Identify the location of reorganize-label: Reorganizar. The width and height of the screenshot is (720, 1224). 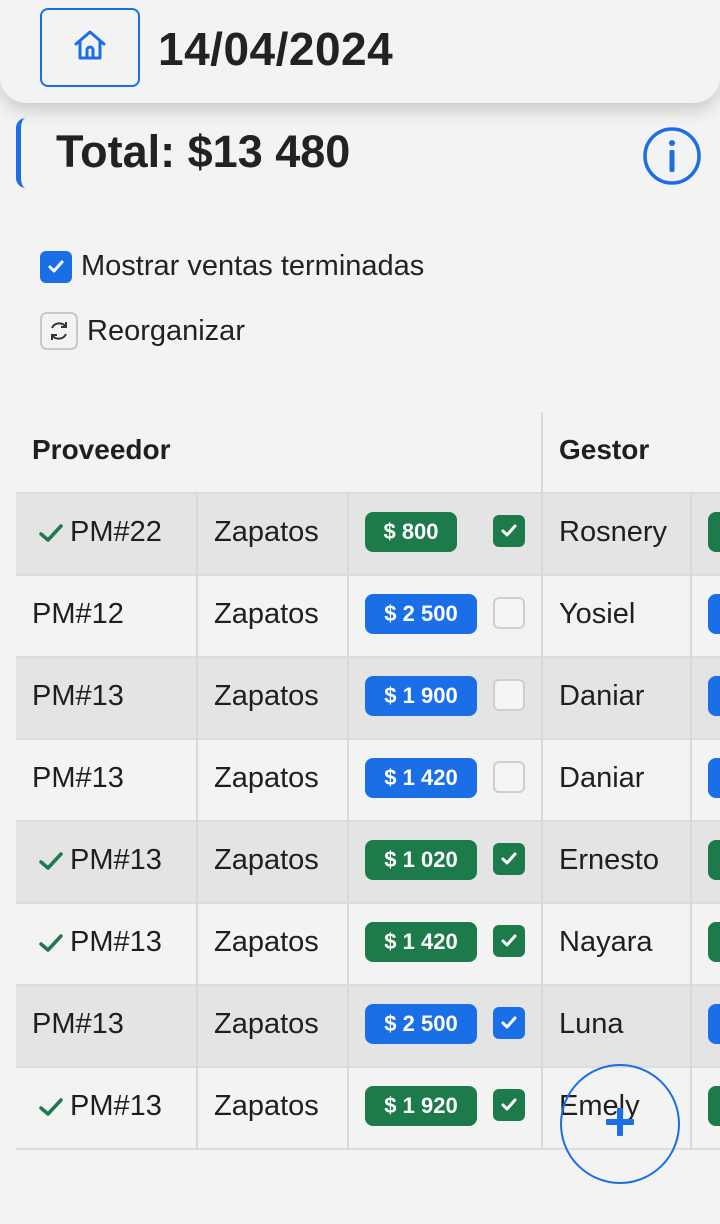
(166, 330).